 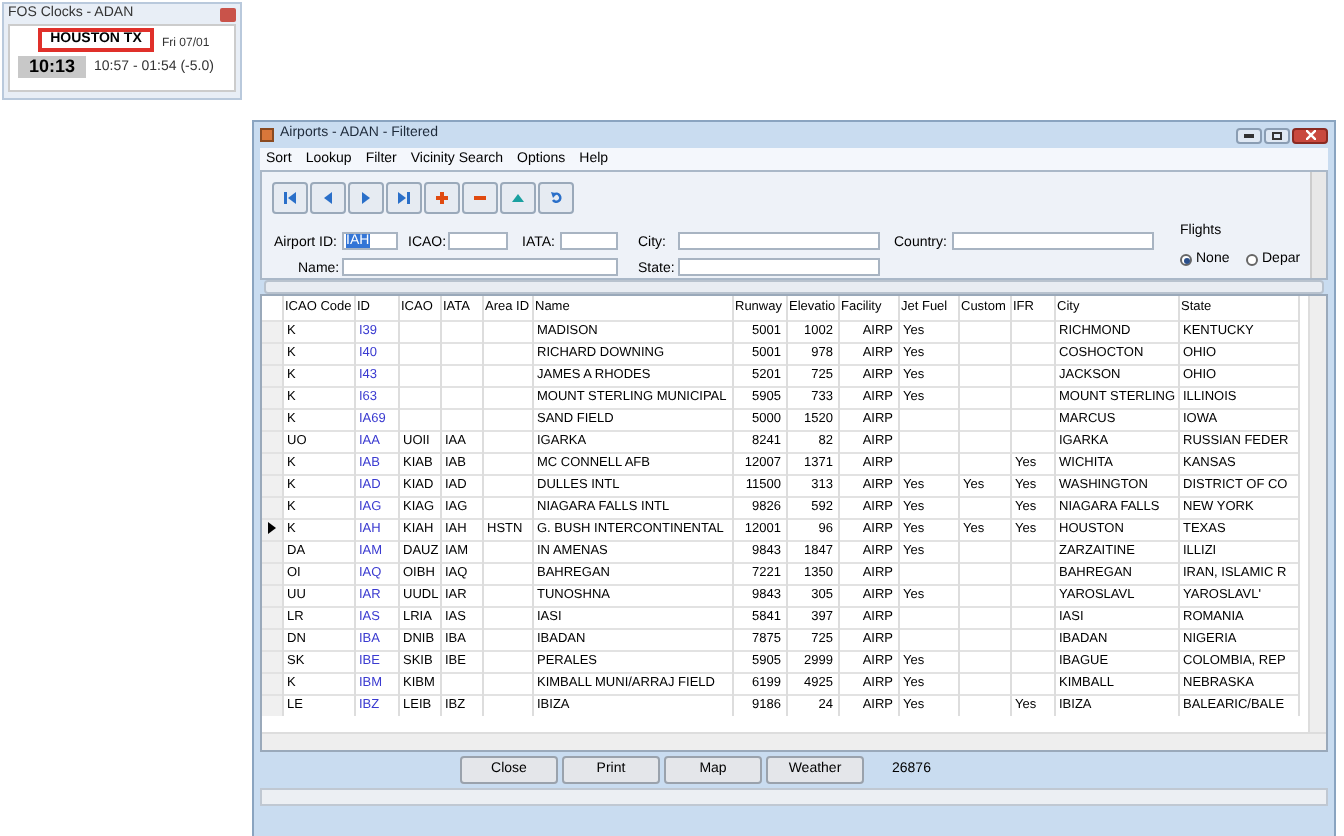 I want to click on plus-icon, so click(x=442, y=198).